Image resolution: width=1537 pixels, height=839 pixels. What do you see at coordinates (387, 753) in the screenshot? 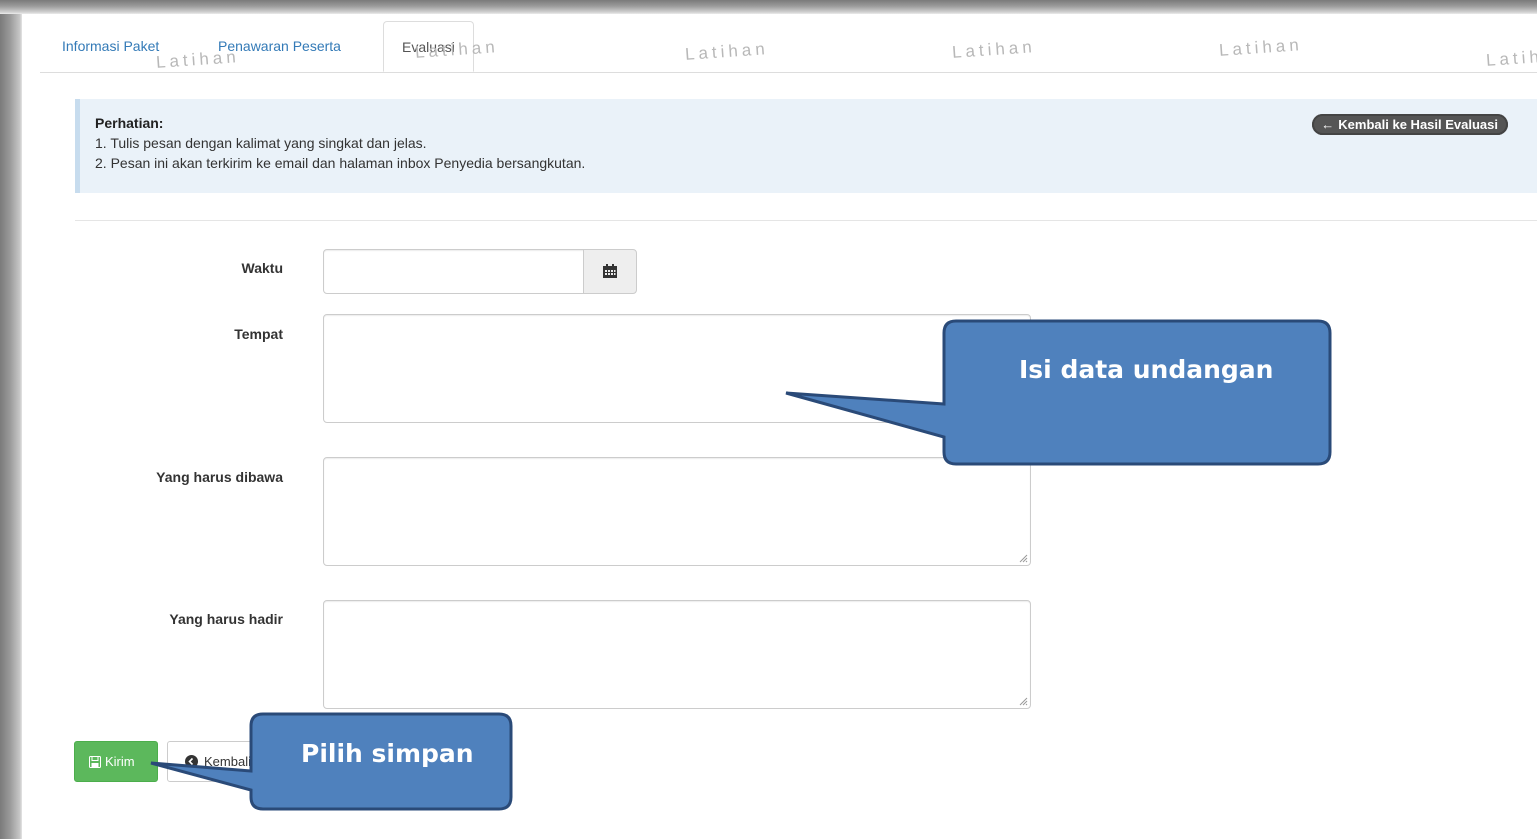
I see `callout-pilih-simpan-text: Pilih simpan` at bounding box center [387, 753].